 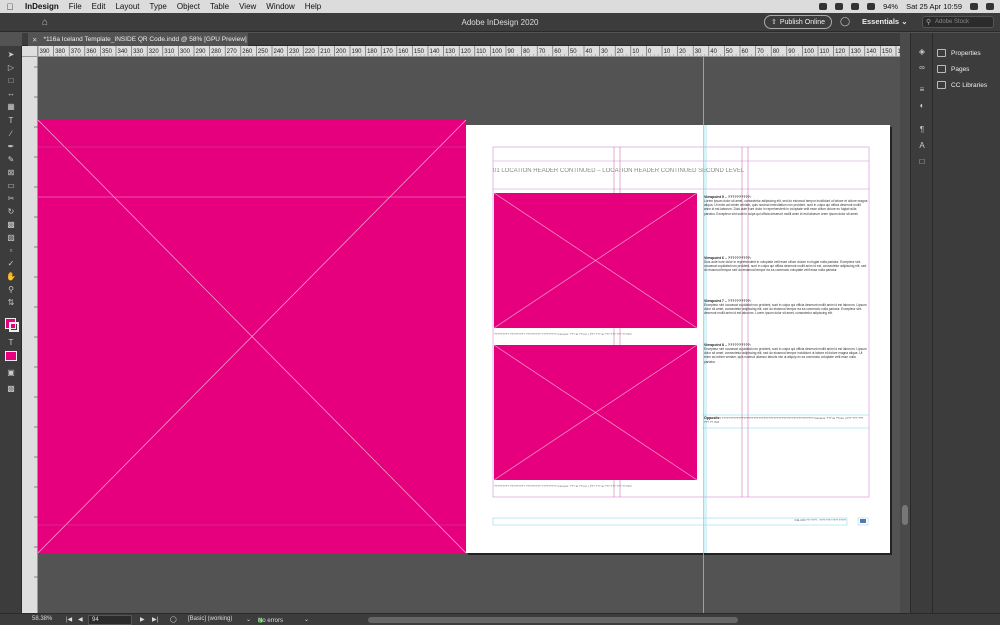 What do you see at coordinates (357, 52) in the screenshot?
I see `ruler-tick-label: 190` at bounding box center [357, 52].